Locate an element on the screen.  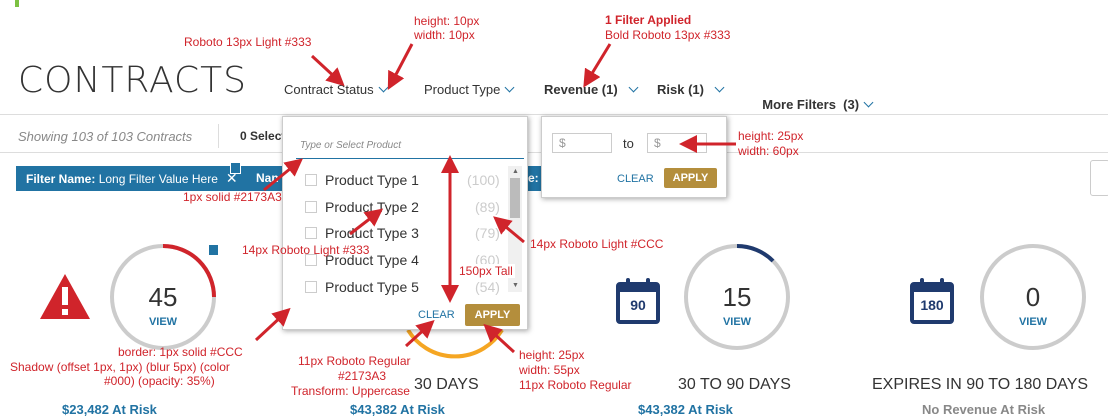
annotation-item-font: 14px Roboto Light #333 is located at coordinates (306, 250).